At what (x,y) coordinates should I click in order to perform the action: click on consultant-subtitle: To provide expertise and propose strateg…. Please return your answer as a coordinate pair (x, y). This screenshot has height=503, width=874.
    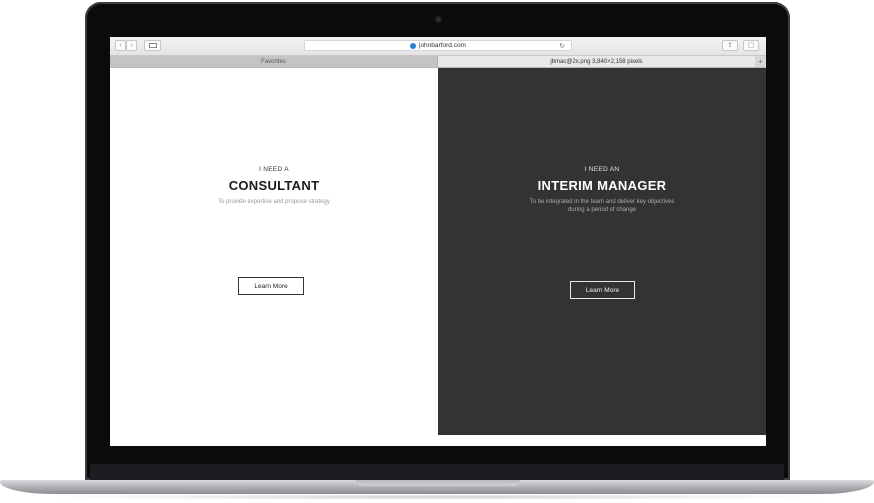
    Looking at the image, I should click on (274, 202).